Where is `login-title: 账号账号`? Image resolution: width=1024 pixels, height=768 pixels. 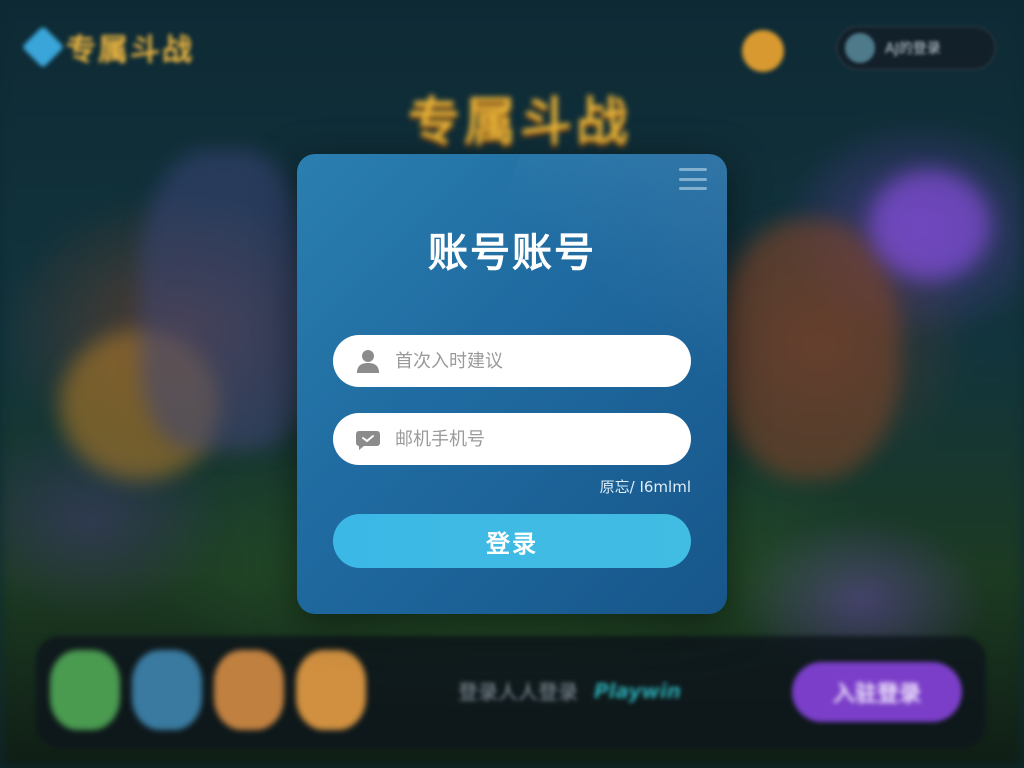 login-title: 账号账号 is located at coordinates (512, 253).